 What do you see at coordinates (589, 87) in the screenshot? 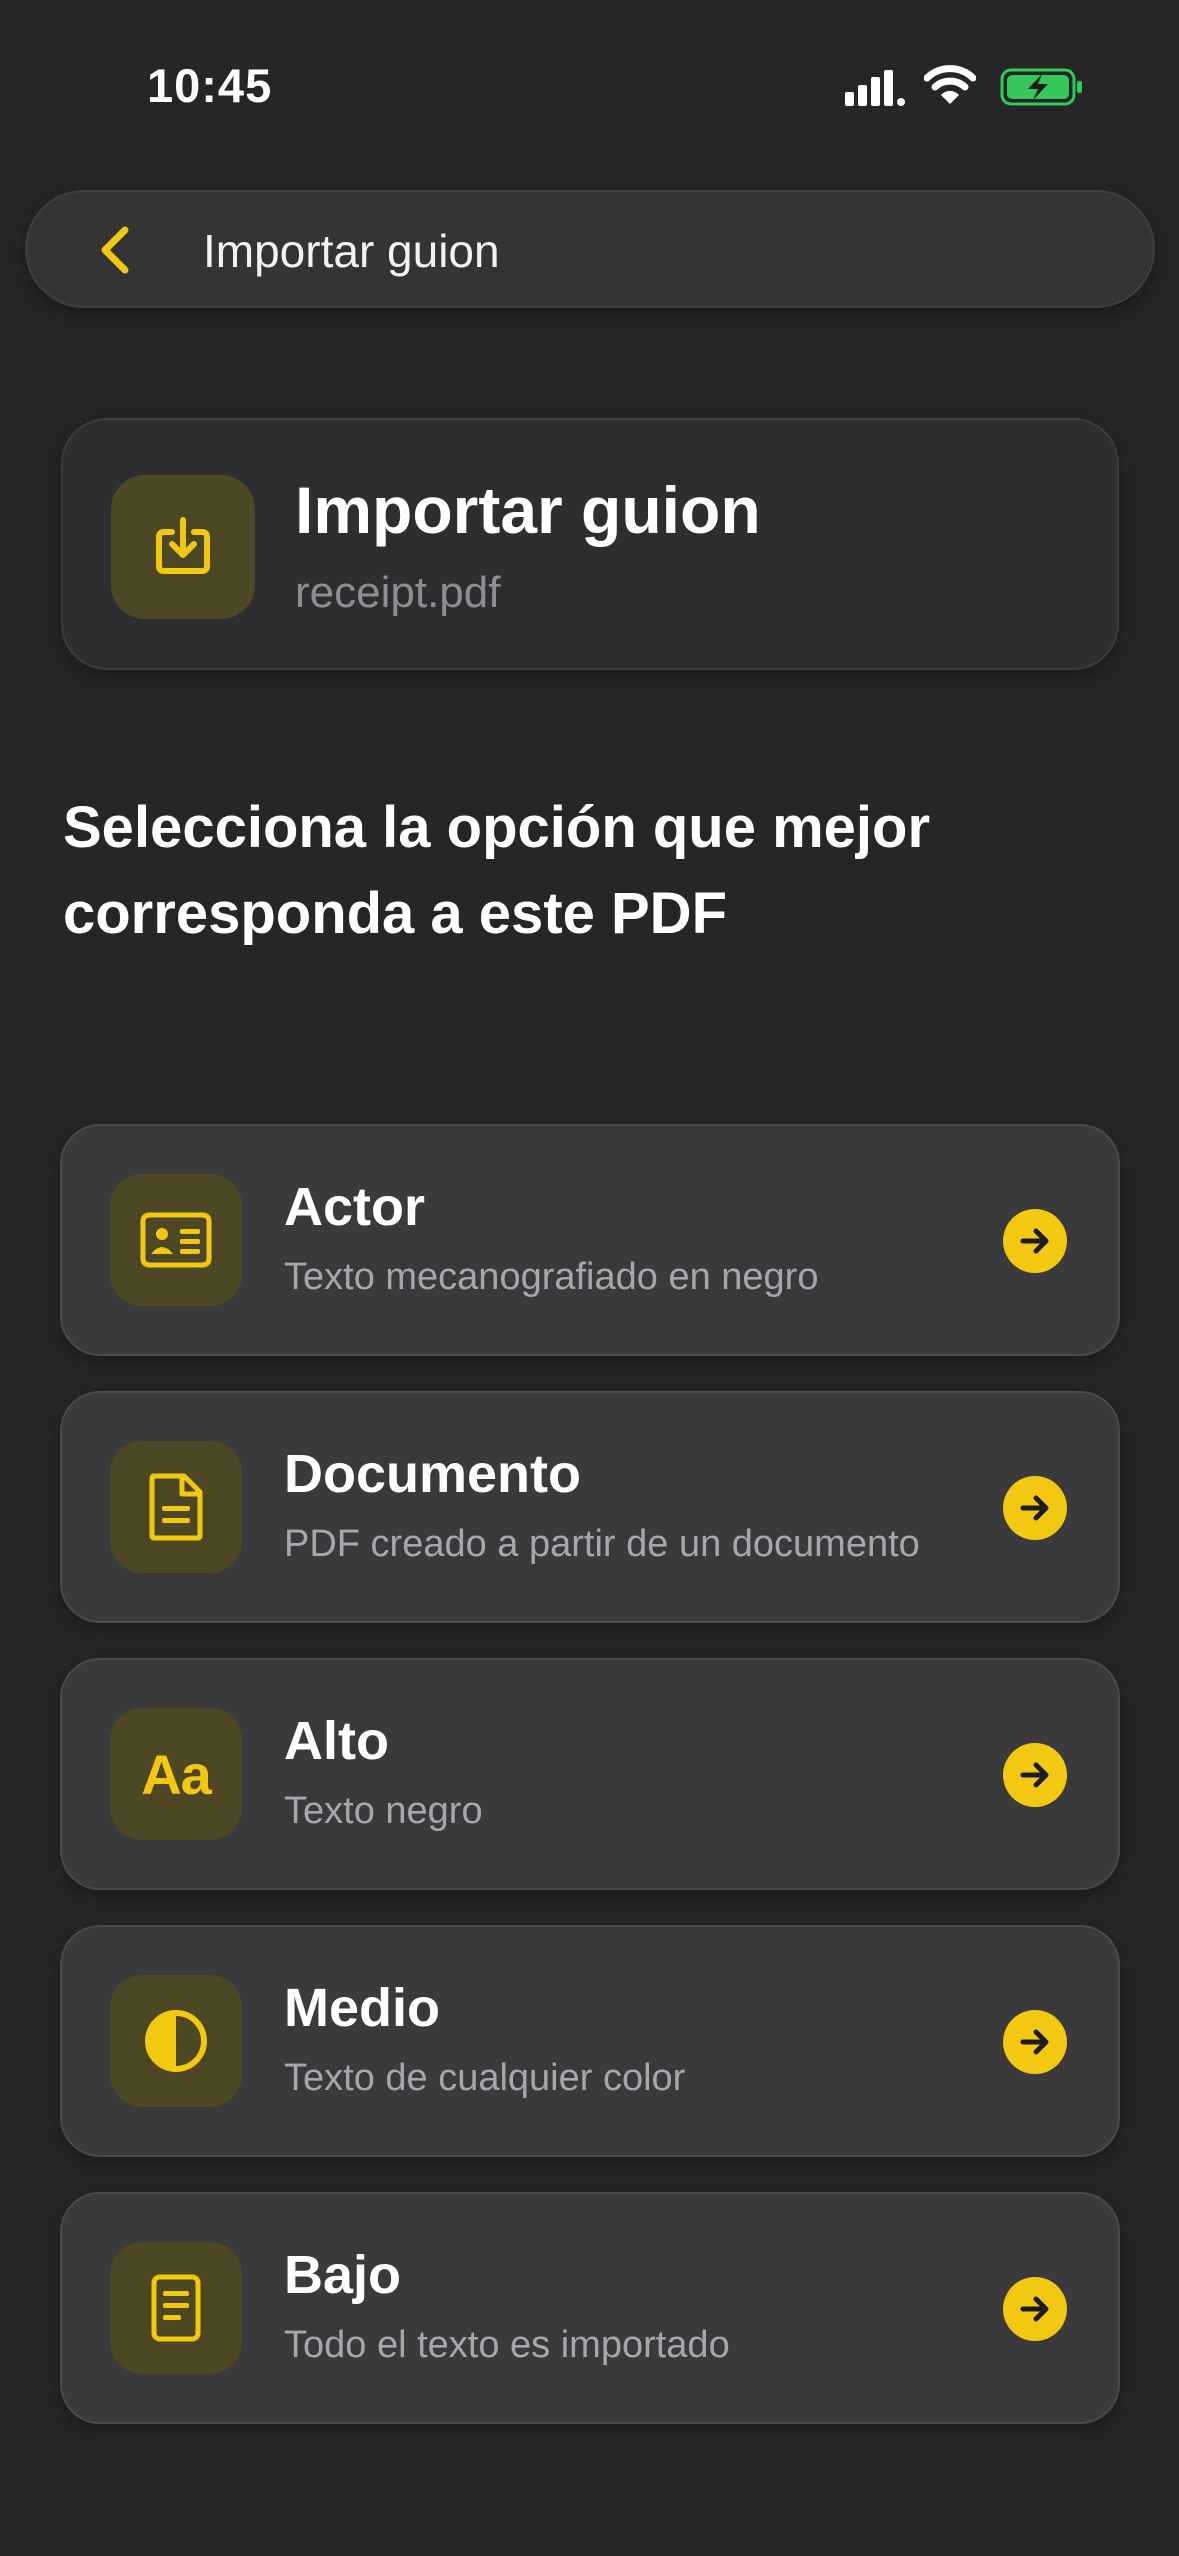
I see `status-bar: 10:45` at bounding box center [589, 87].